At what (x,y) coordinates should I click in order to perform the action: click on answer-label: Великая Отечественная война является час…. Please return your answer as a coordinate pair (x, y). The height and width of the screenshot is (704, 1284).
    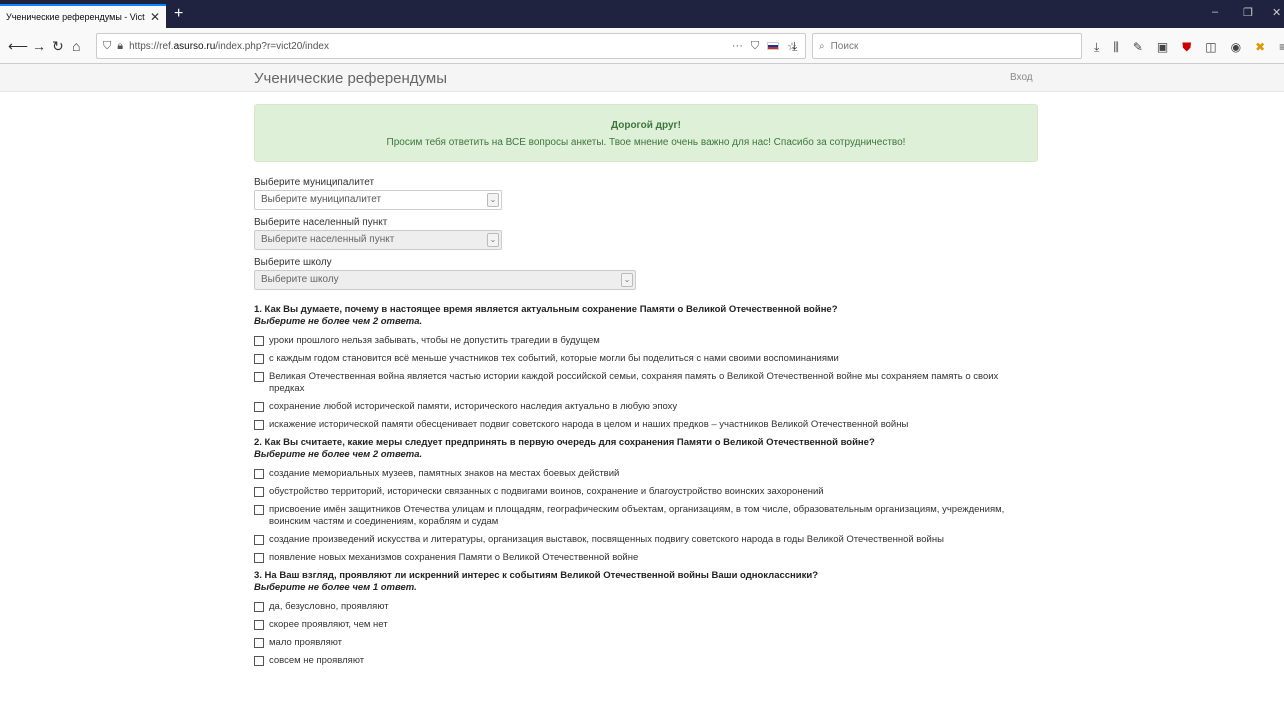
    Looking at the image, I should click on (634, 382).